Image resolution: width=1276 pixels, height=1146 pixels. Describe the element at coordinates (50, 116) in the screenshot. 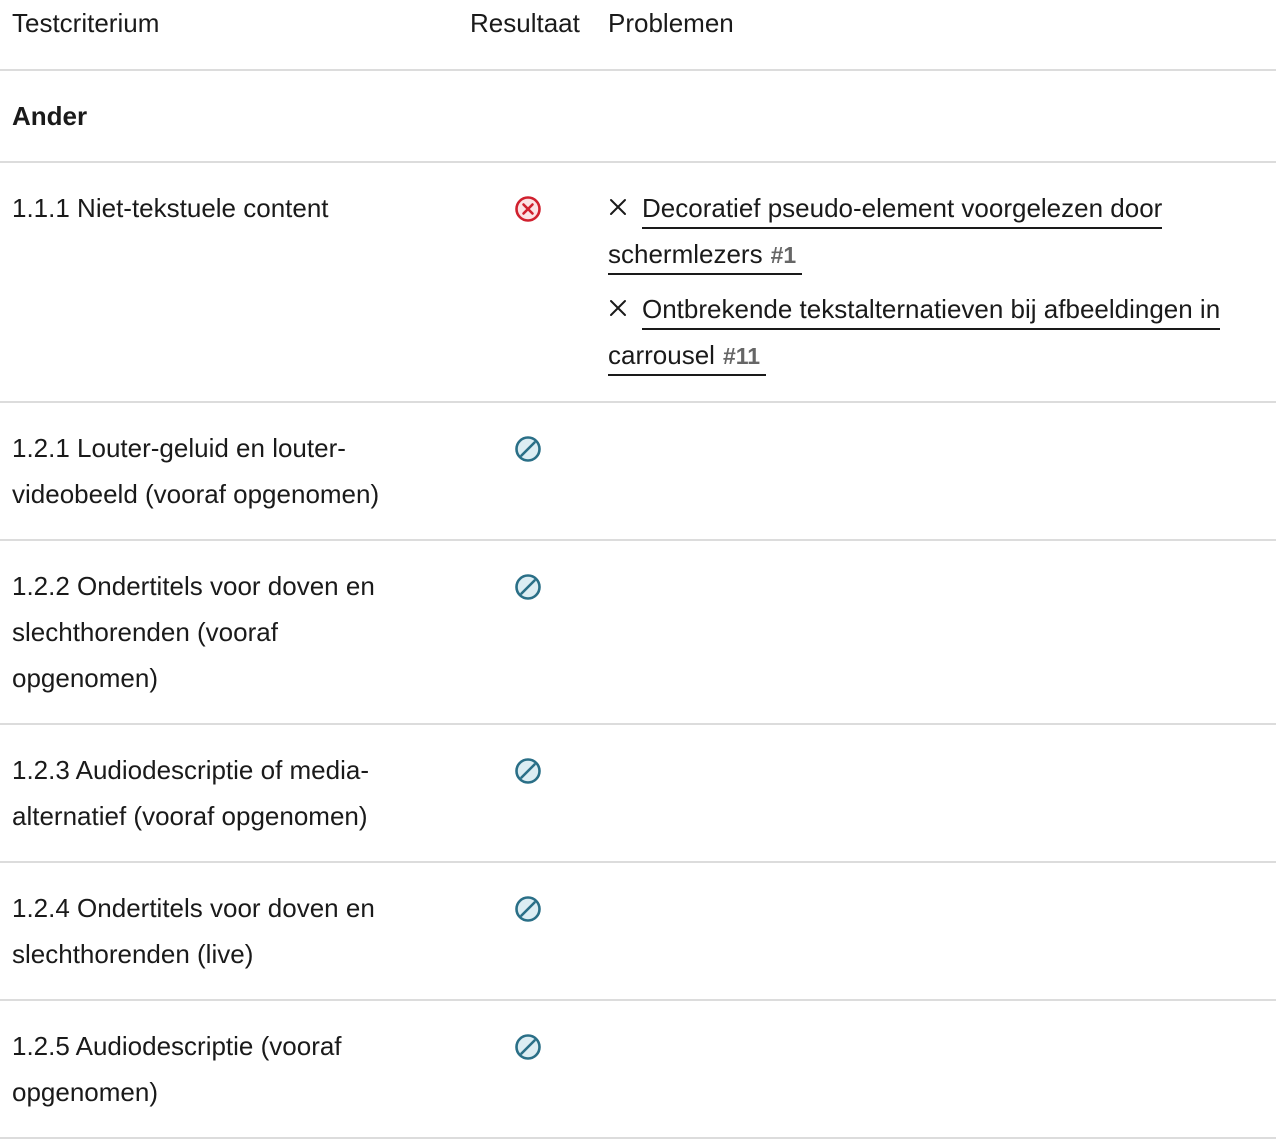

I see `section-title: Ander` at that location.